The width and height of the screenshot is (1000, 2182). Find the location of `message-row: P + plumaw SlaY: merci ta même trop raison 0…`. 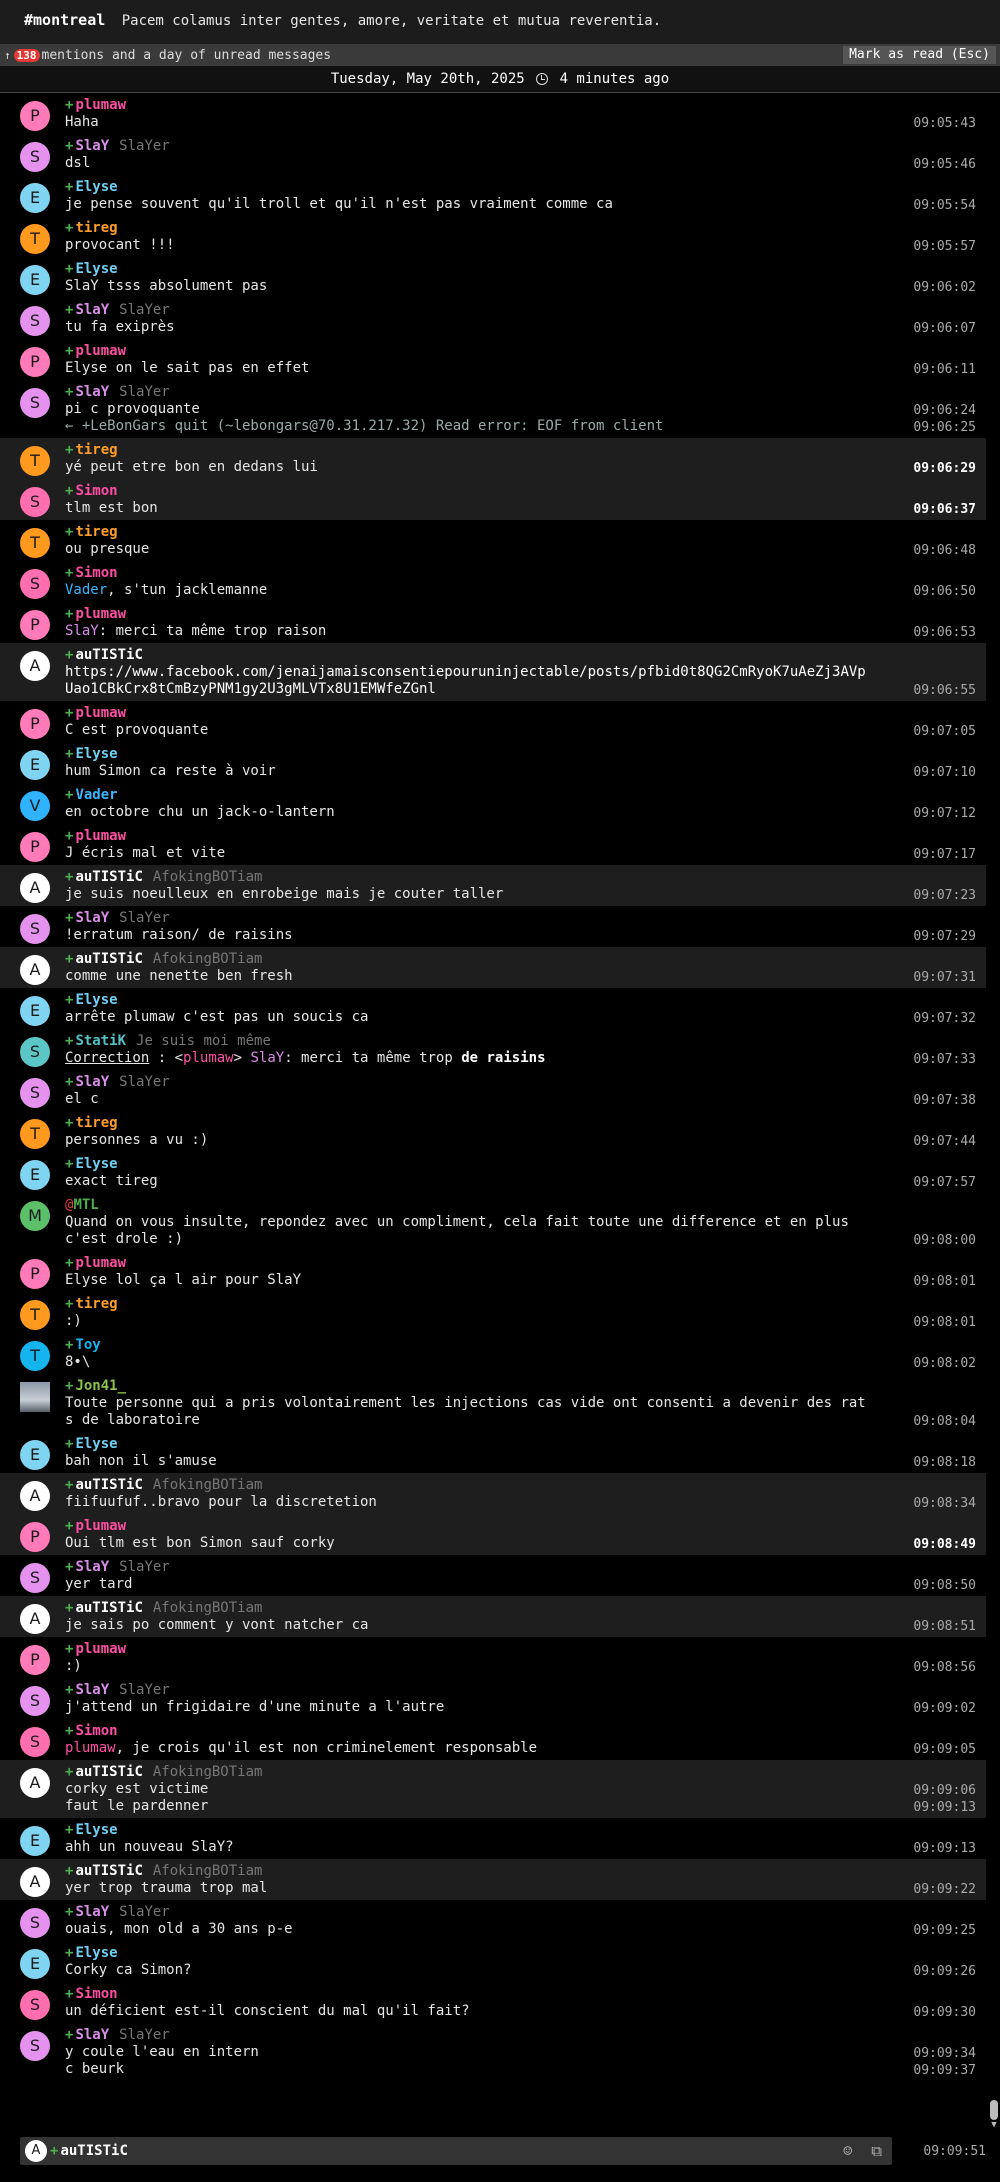

message-row: P + plumaw SlaY: merci ta même trop raison 0… is located at coordinates (493, 622).